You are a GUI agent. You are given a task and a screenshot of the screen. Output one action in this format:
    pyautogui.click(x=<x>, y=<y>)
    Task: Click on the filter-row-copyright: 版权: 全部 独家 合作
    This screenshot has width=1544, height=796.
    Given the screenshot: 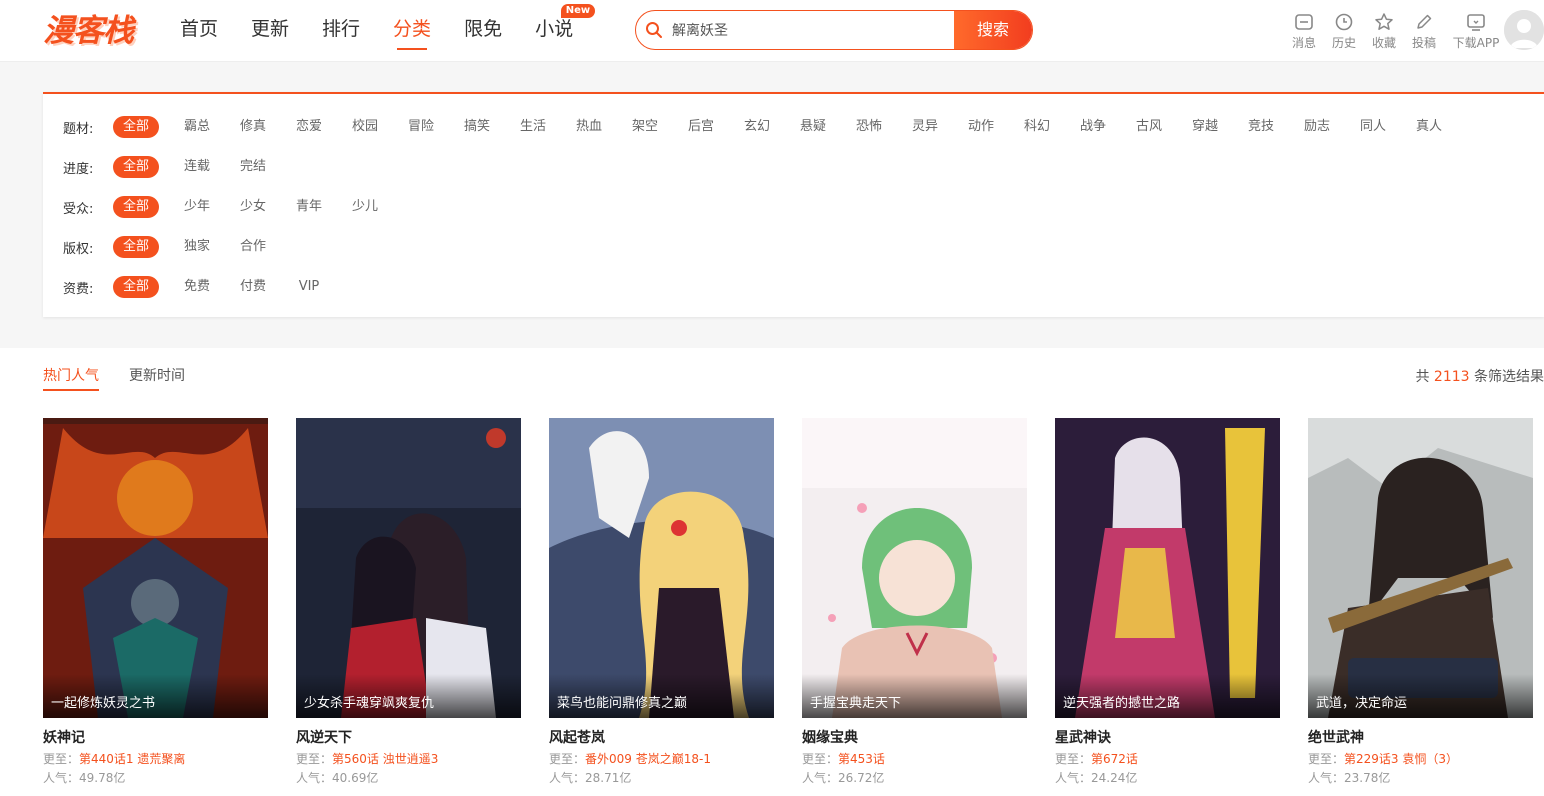 What is the action you would take?
    pyautogui.click(x=172, y=247)
    